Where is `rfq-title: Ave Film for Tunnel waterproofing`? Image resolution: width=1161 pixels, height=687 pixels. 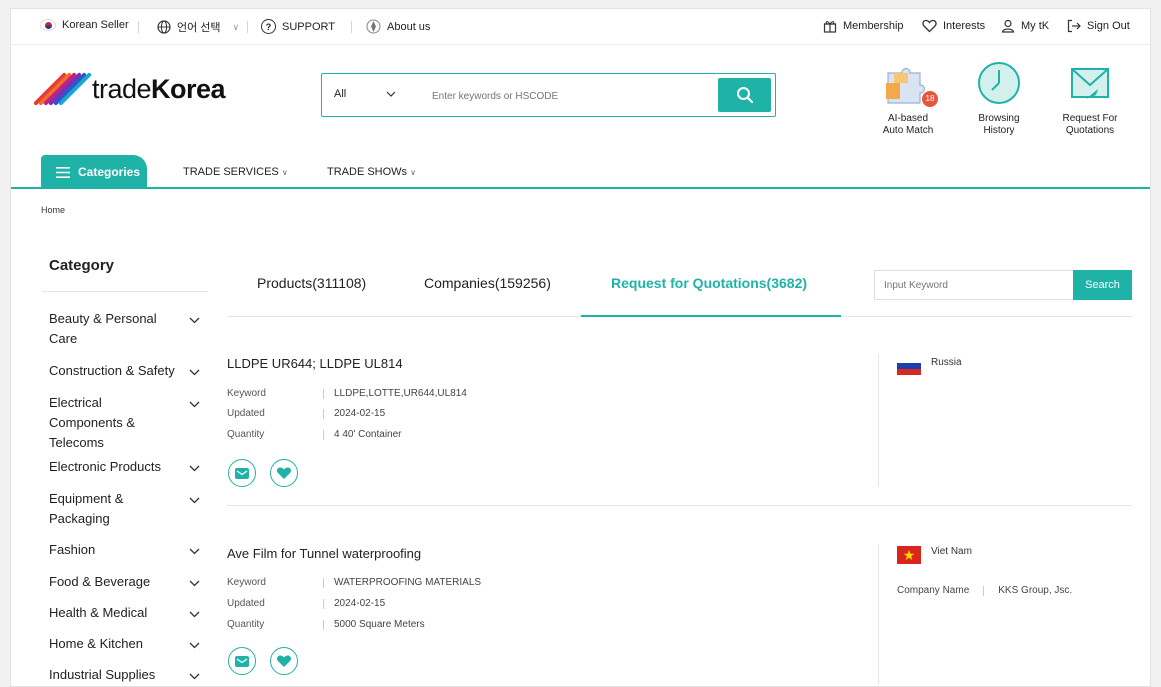 rfq-title: Ave Film for Tunnel waterproofing is located at coordinates (324, 553).